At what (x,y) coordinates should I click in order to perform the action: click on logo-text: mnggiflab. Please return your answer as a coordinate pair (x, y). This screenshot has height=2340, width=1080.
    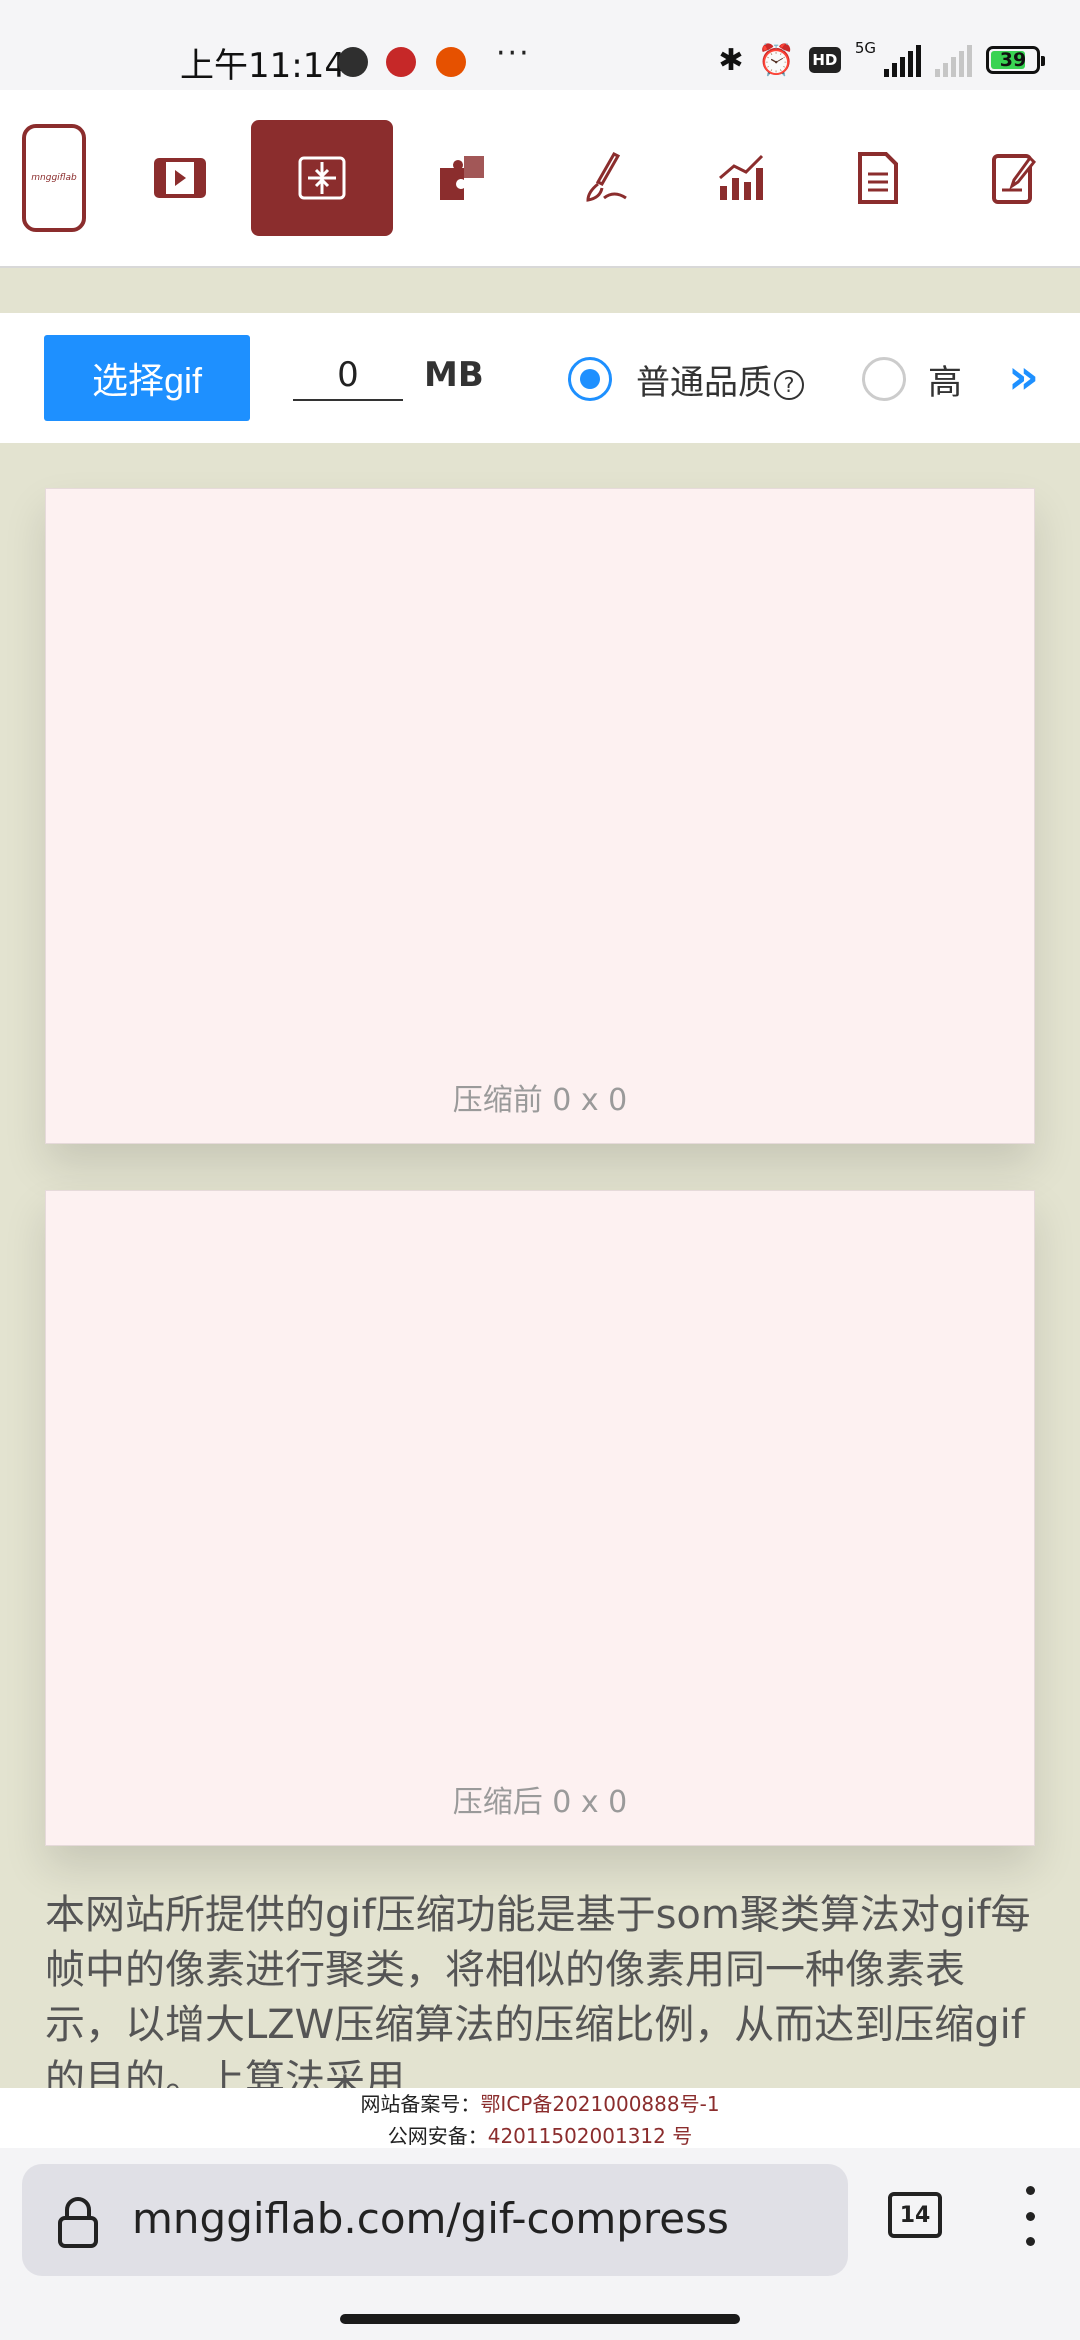
    Looking at the image, I should click on (54, 178).